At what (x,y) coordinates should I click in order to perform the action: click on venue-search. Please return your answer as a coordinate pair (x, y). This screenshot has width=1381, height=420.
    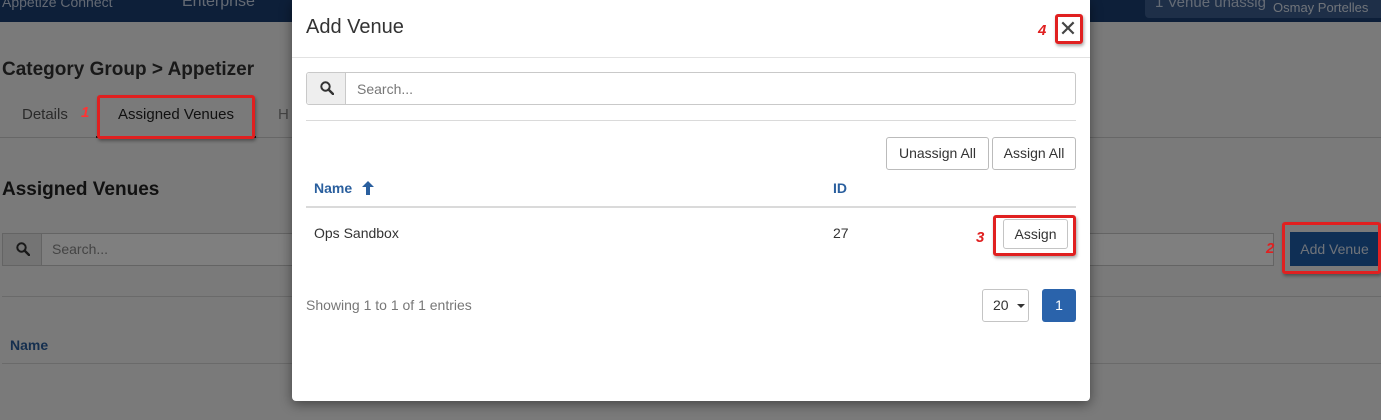
    Looking at the image, I should click on (691, 88).